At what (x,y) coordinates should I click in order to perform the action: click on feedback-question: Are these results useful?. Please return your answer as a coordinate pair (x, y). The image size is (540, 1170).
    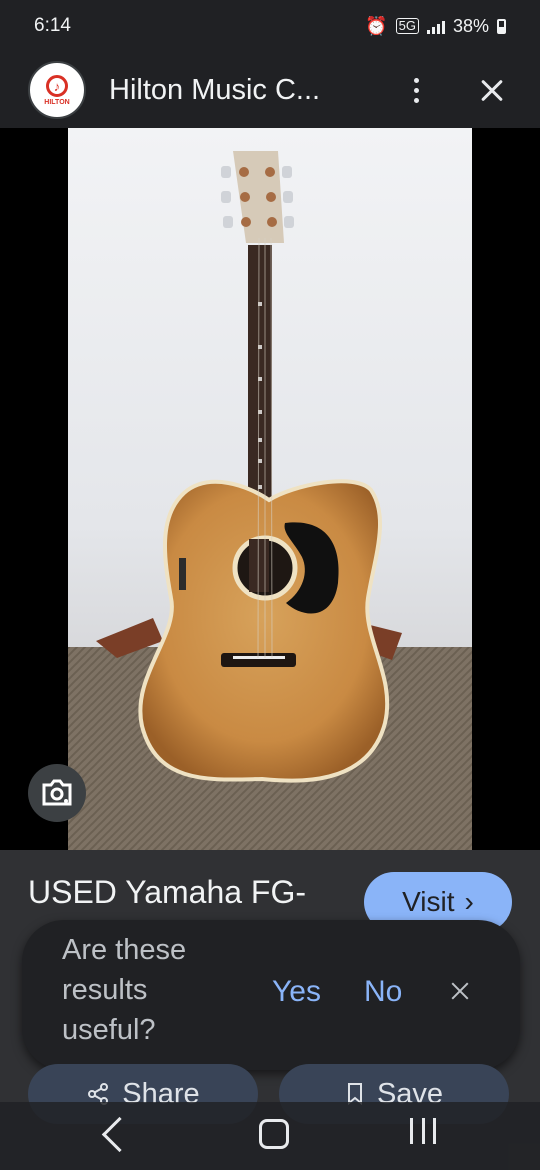
    Looking at the image, I should click on (124, 990).